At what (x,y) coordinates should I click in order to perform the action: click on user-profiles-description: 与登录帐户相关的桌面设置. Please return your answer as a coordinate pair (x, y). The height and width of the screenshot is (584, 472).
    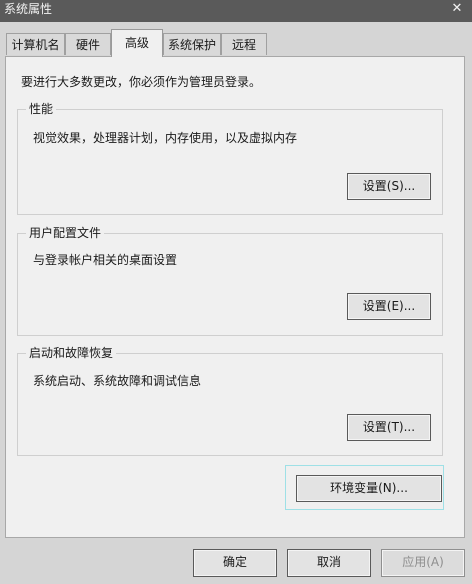
    Looking at the image, I should click on (105, 260).